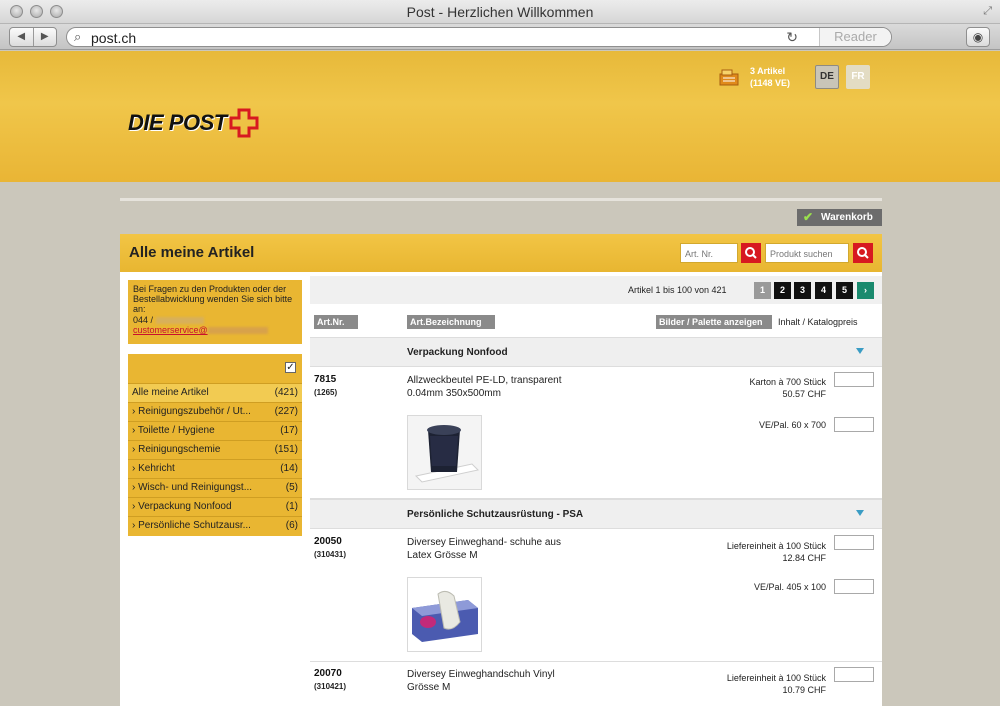 Image resolution: width=1000 pixels, height=706 pixels. I want to click on group-title: Persönliche Schutzausrüstung - PSA, so click(495, 514).